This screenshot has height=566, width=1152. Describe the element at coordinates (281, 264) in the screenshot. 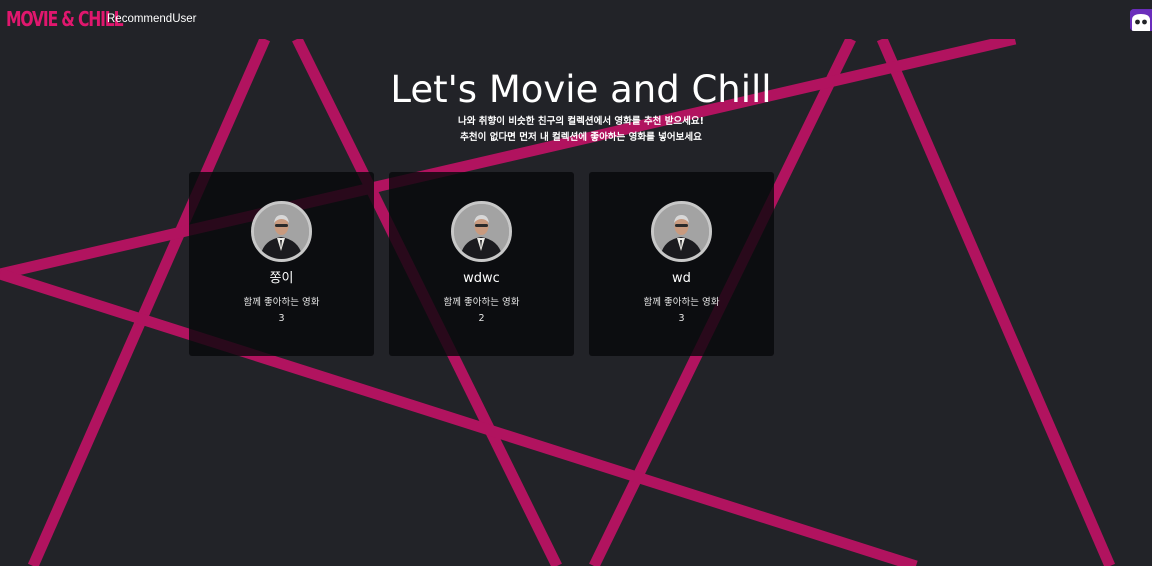

I see `user-card: 쫑이 함께 좋아하는 영화 3` at that location.